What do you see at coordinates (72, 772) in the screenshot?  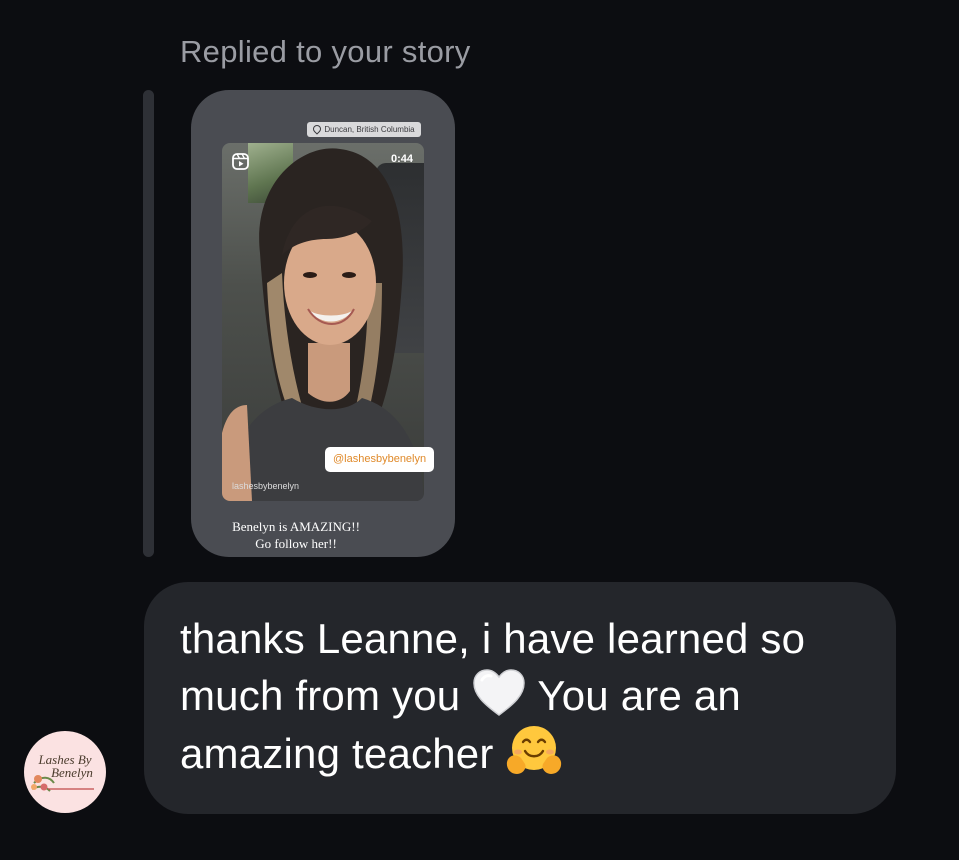 I see `avatar-logo-line-2: Benelyn` at bounding box center [72, 772].